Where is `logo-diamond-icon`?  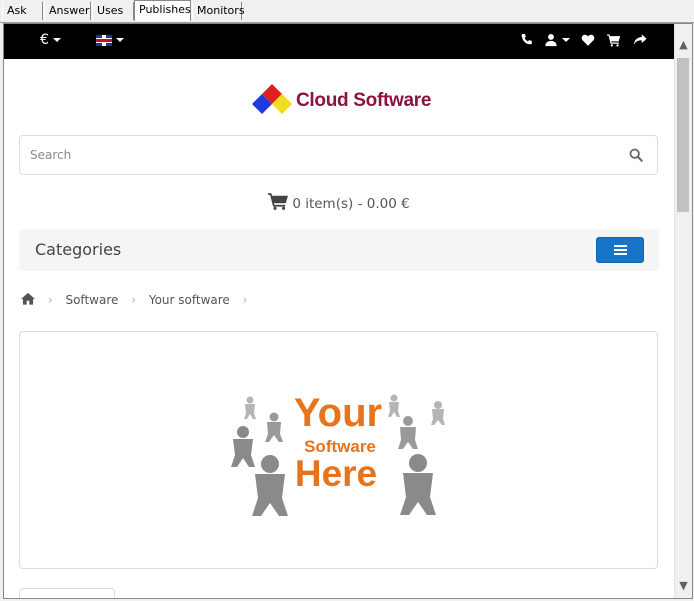
logo-diamond-icon is located at coordinates (272, 99).